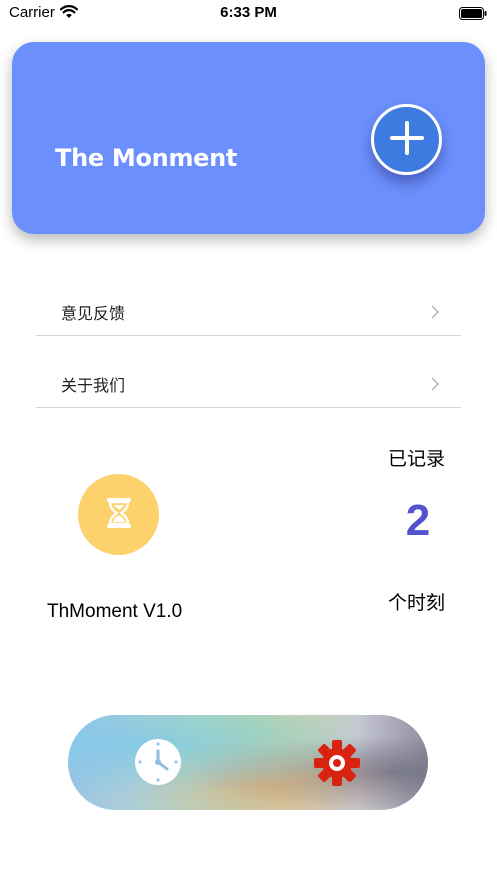  Describe the element at coordinates (93, 385) in the screenshot. I see `menu-item-label: 关于我们` at that location.